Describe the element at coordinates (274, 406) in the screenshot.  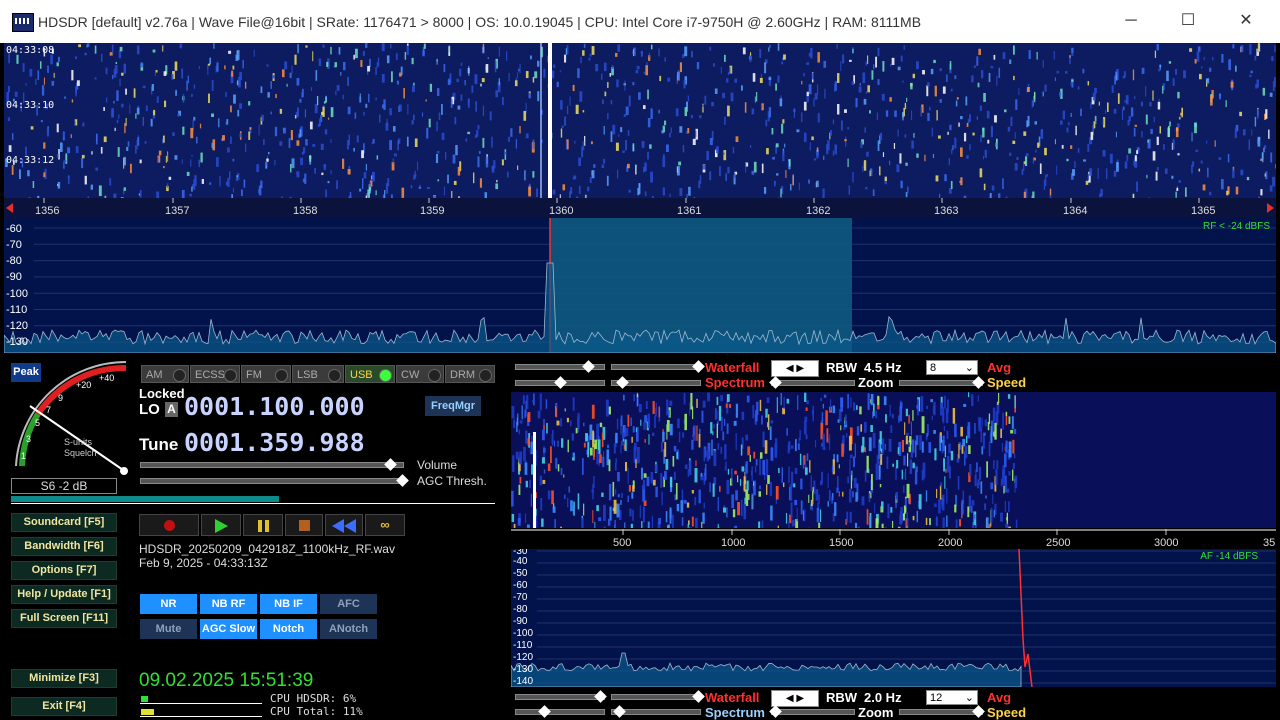
I see `lo-frequency: 0001.100.000` at that location.